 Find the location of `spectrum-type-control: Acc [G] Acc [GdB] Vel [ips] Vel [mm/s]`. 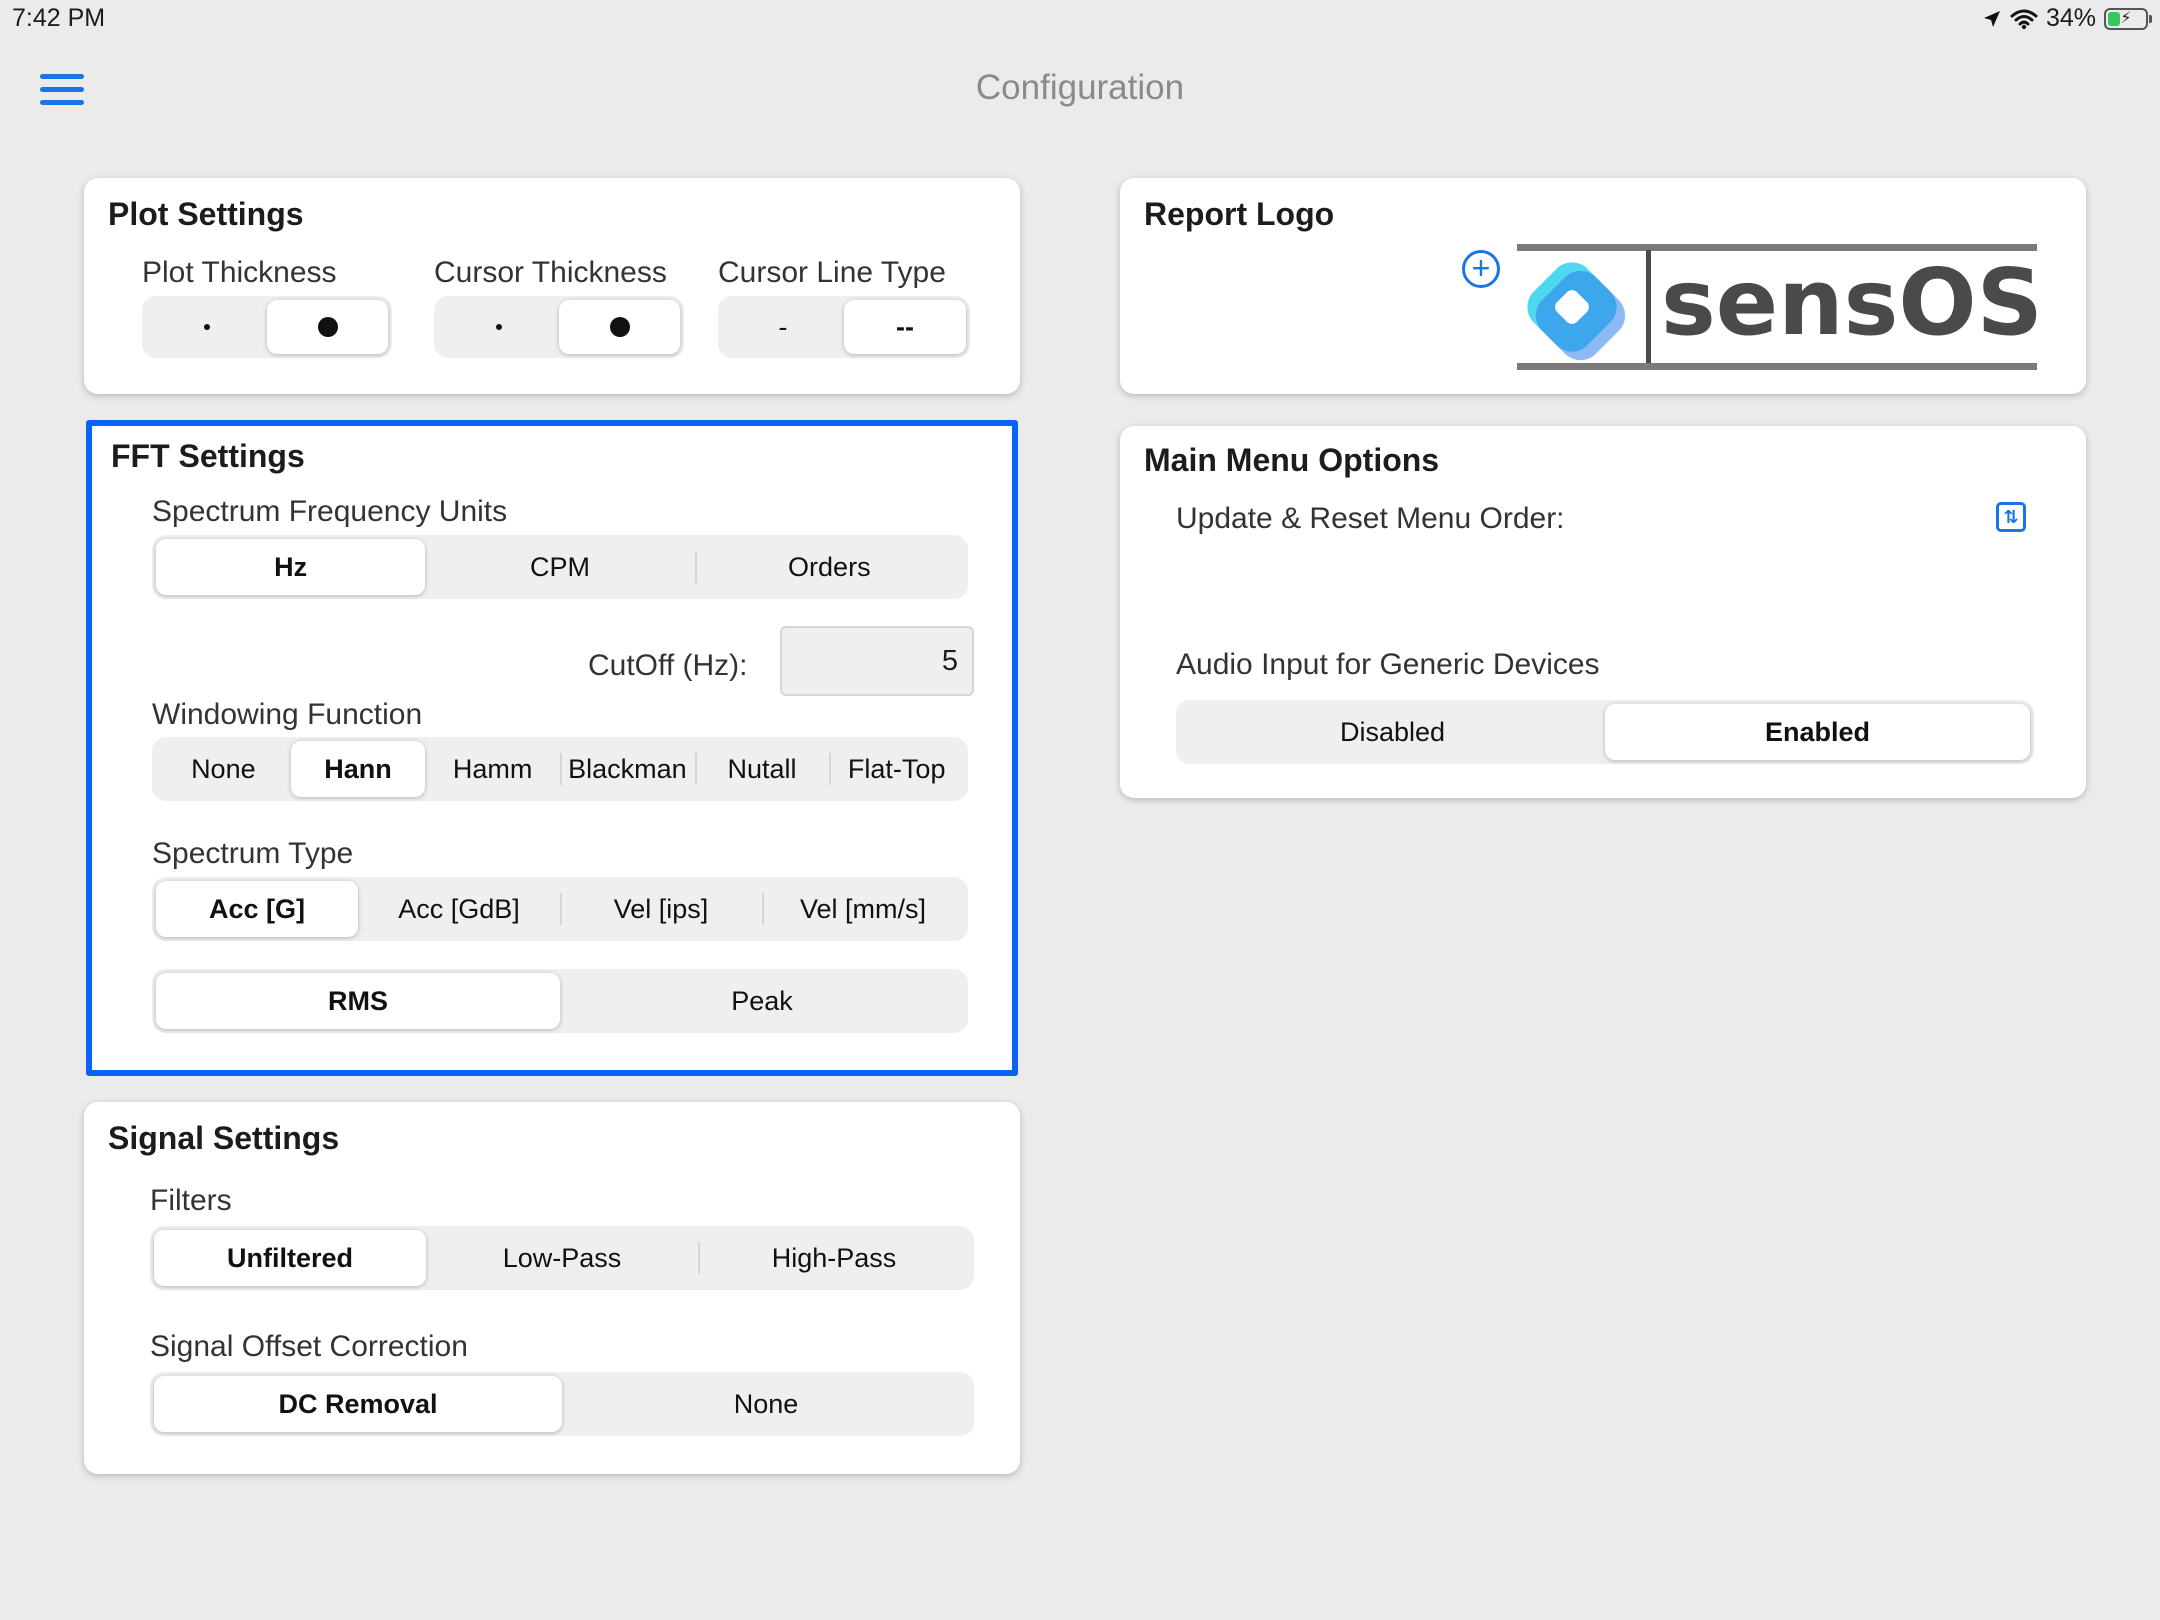

spectrum-type-control: Acc [G] Acc [GdB] Vel [ips] Vel [mm/s] is located at coordinates (560, 909).